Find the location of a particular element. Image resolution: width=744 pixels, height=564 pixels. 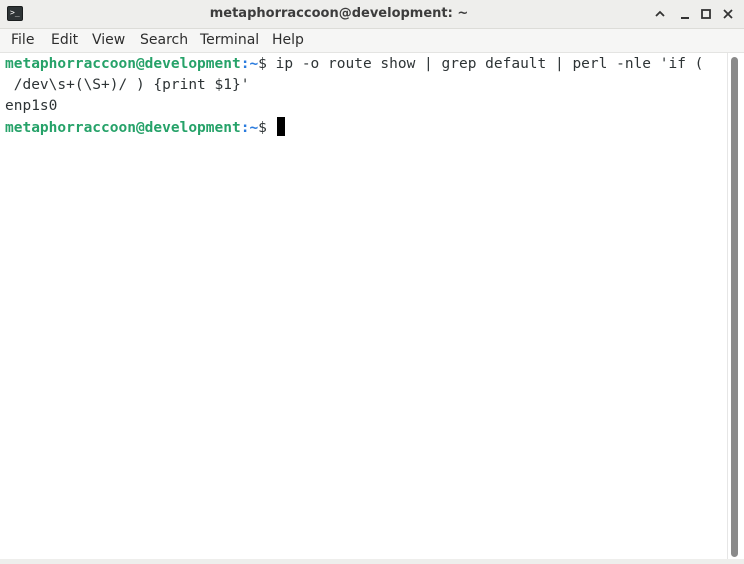

maximize-icon is located at coordinates (706, 14).